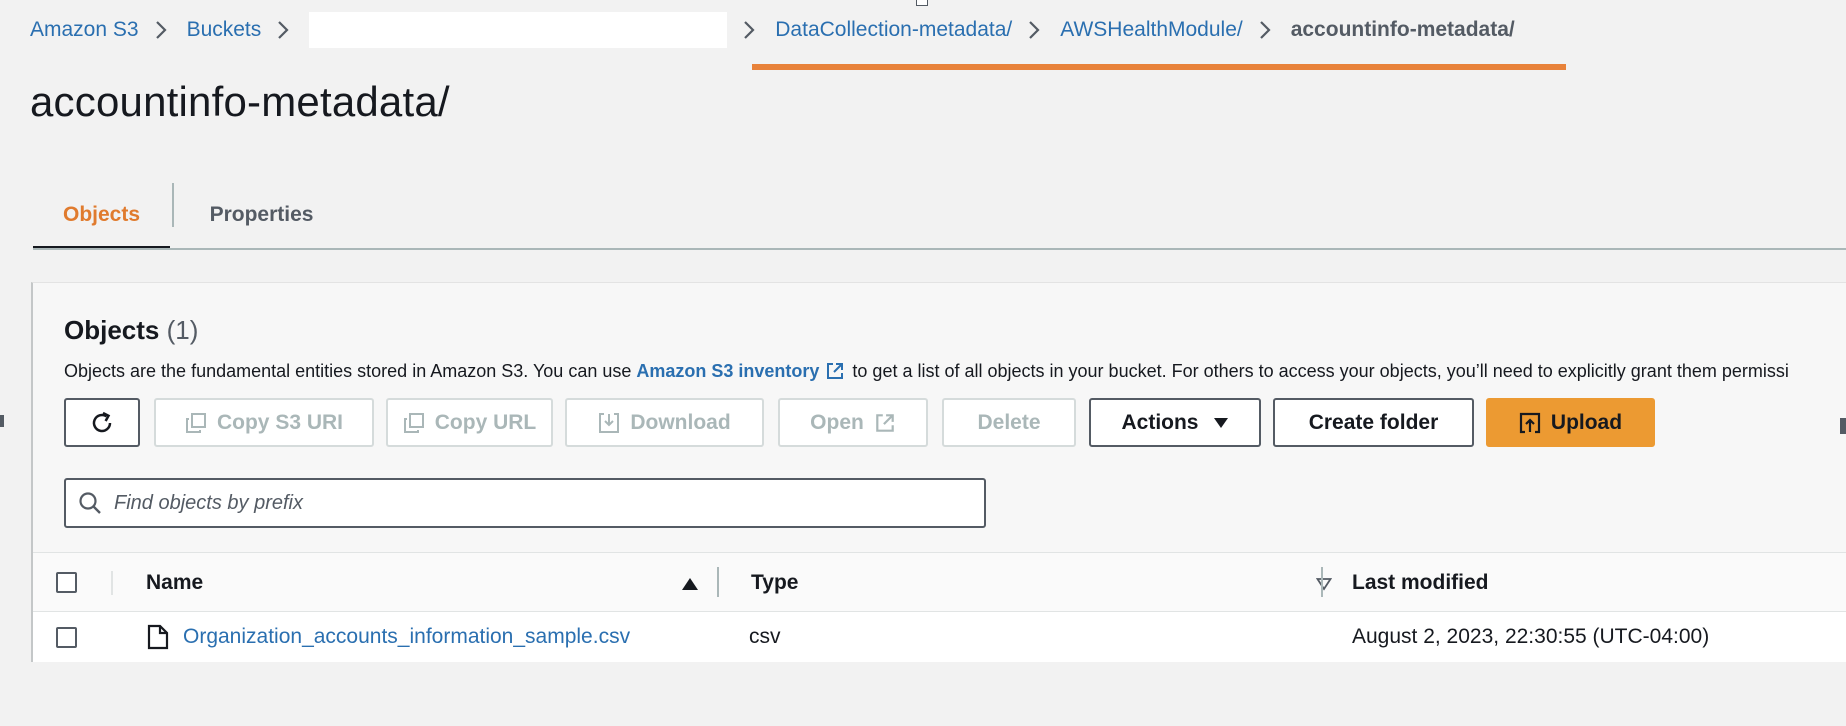 The height and width of the screenshot is (726, 1846). What do you see at coordinates (939, 582) in the screenshot?
I see `table-header: Name Type Last modified` at bounding box center [939, 582].